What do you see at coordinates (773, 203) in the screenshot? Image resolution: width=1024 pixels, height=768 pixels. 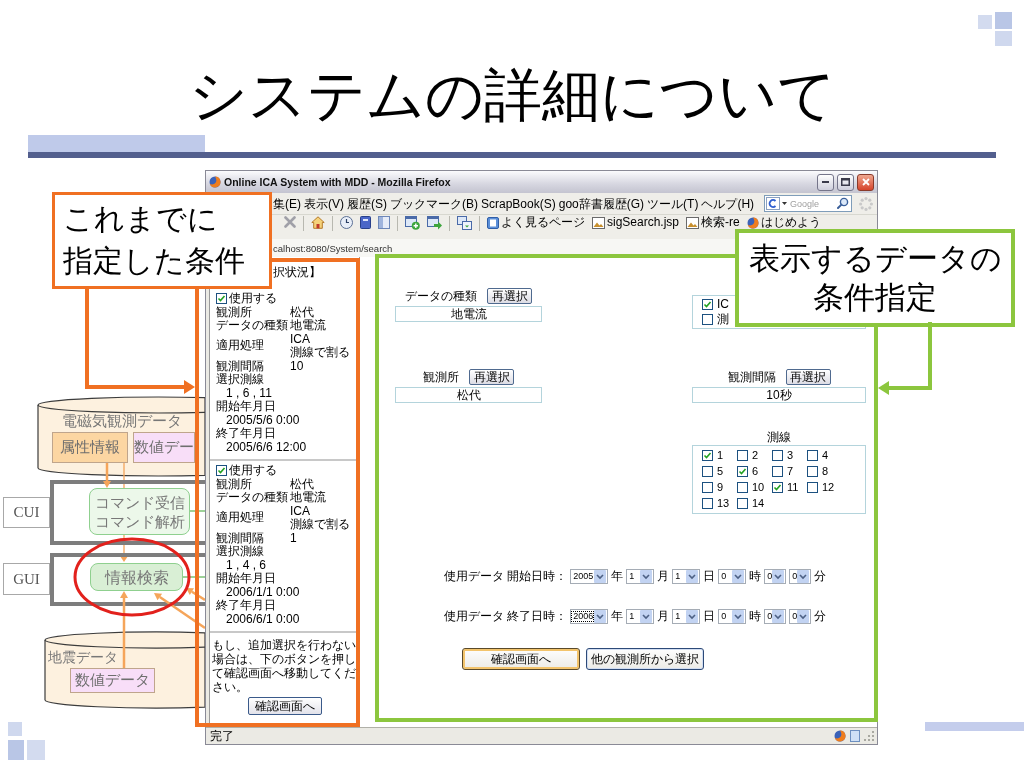 I see `search-engine-icon` at bounding box center [773, 203].